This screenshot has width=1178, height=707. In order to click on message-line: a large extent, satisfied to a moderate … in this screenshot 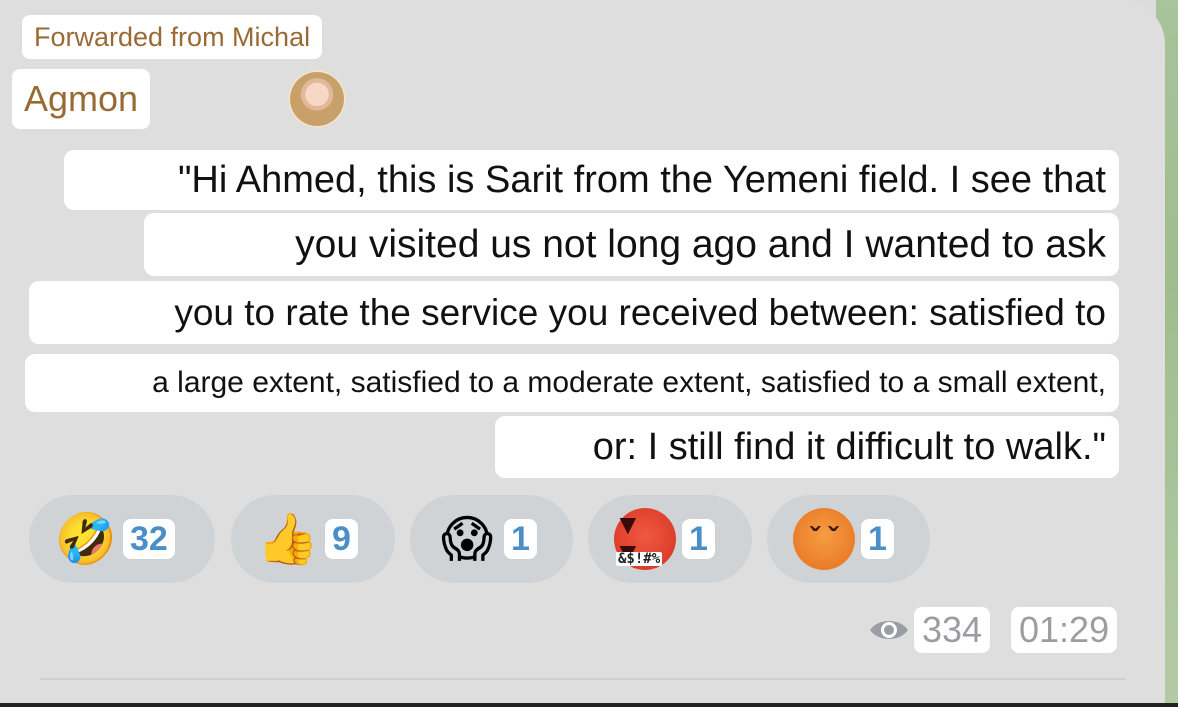, I will do `click(572, 383)`.